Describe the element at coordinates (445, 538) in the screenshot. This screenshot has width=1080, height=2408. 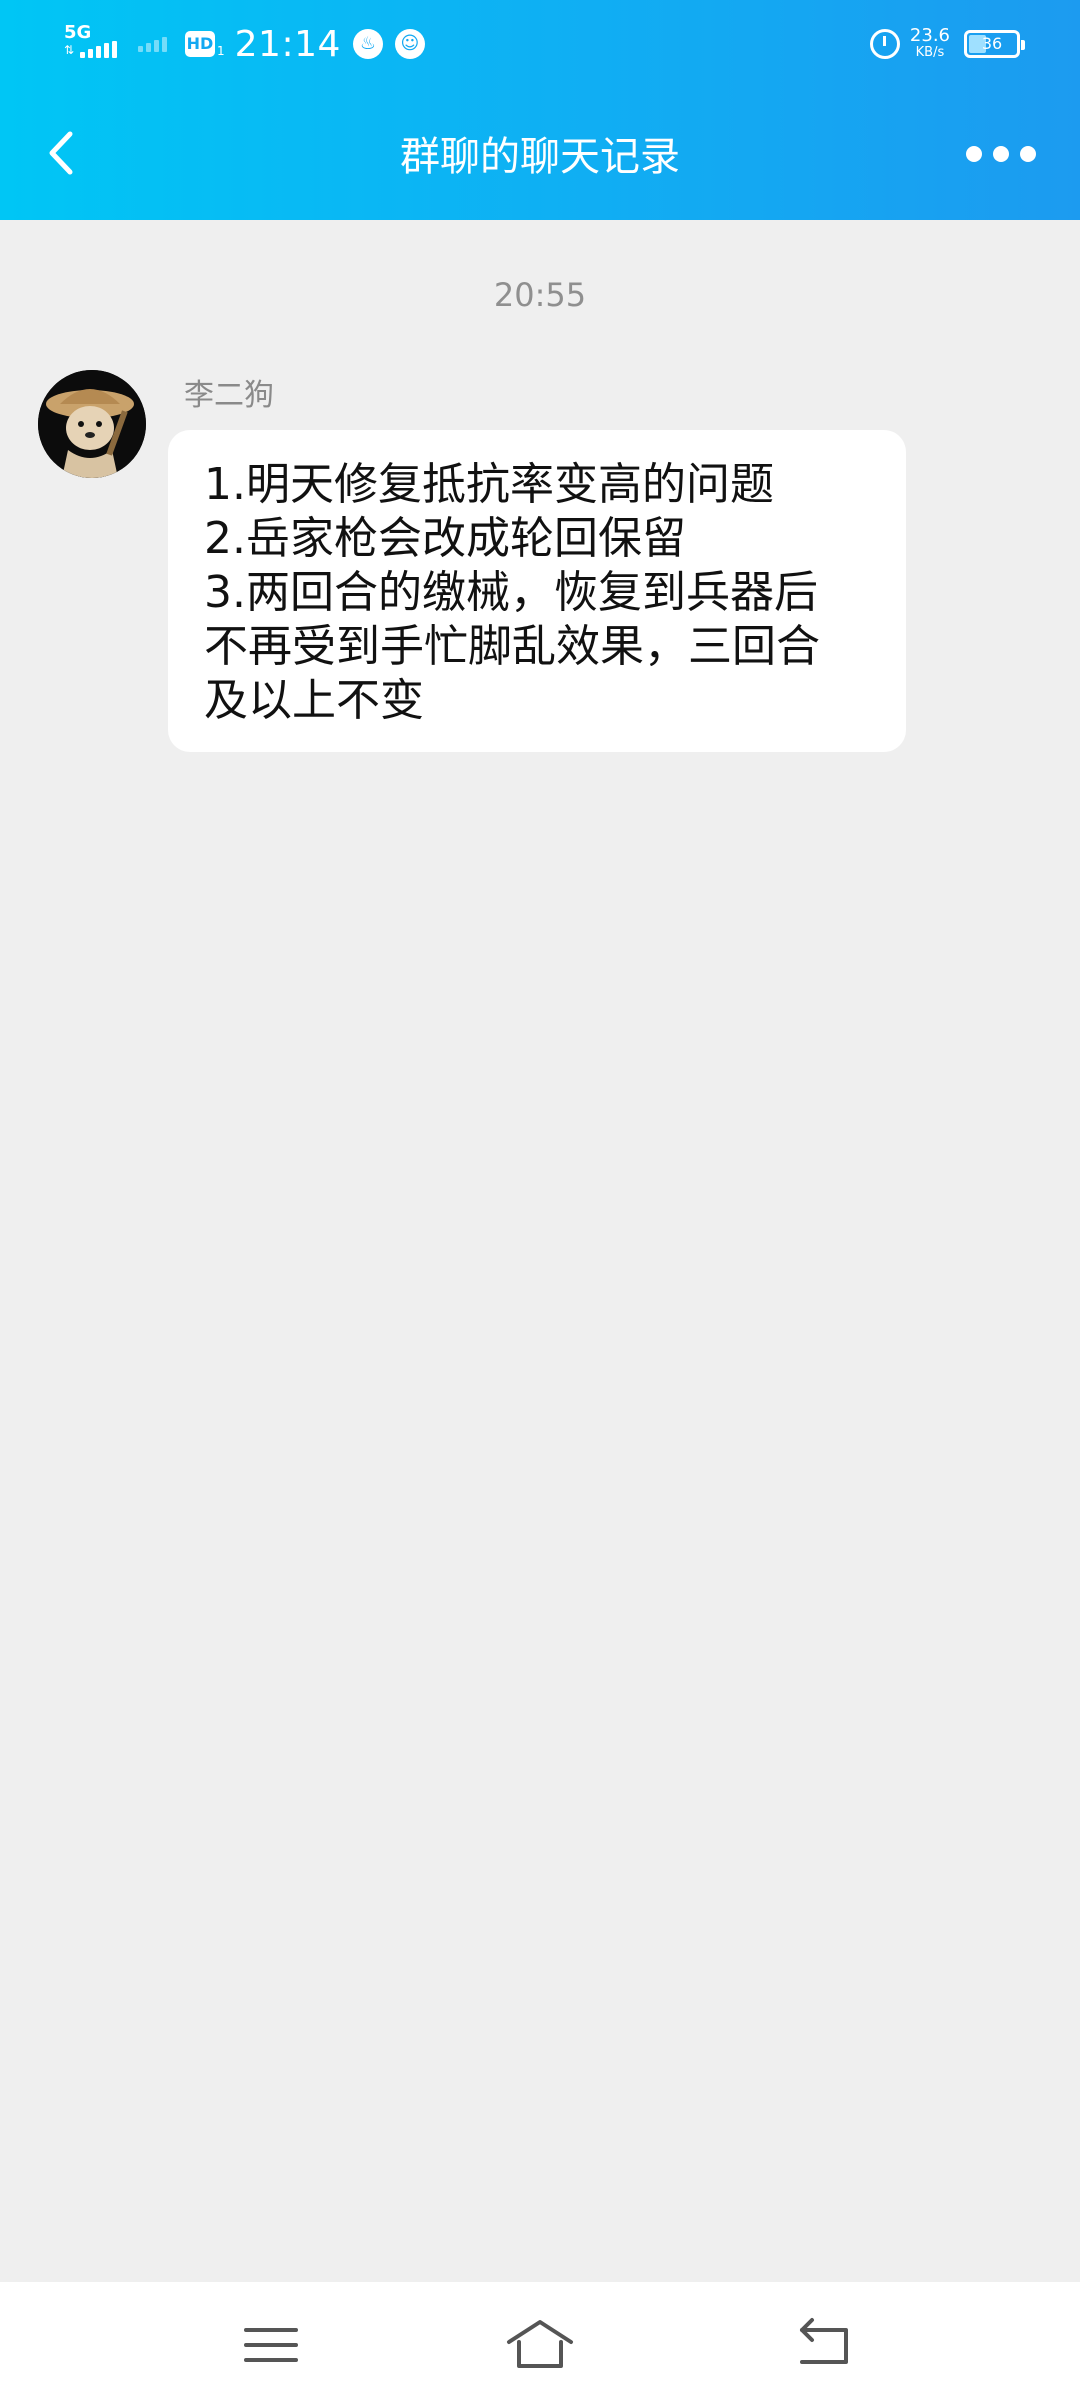
I see `message-line: 2.岳家枪会改成轮回保留` at that location.